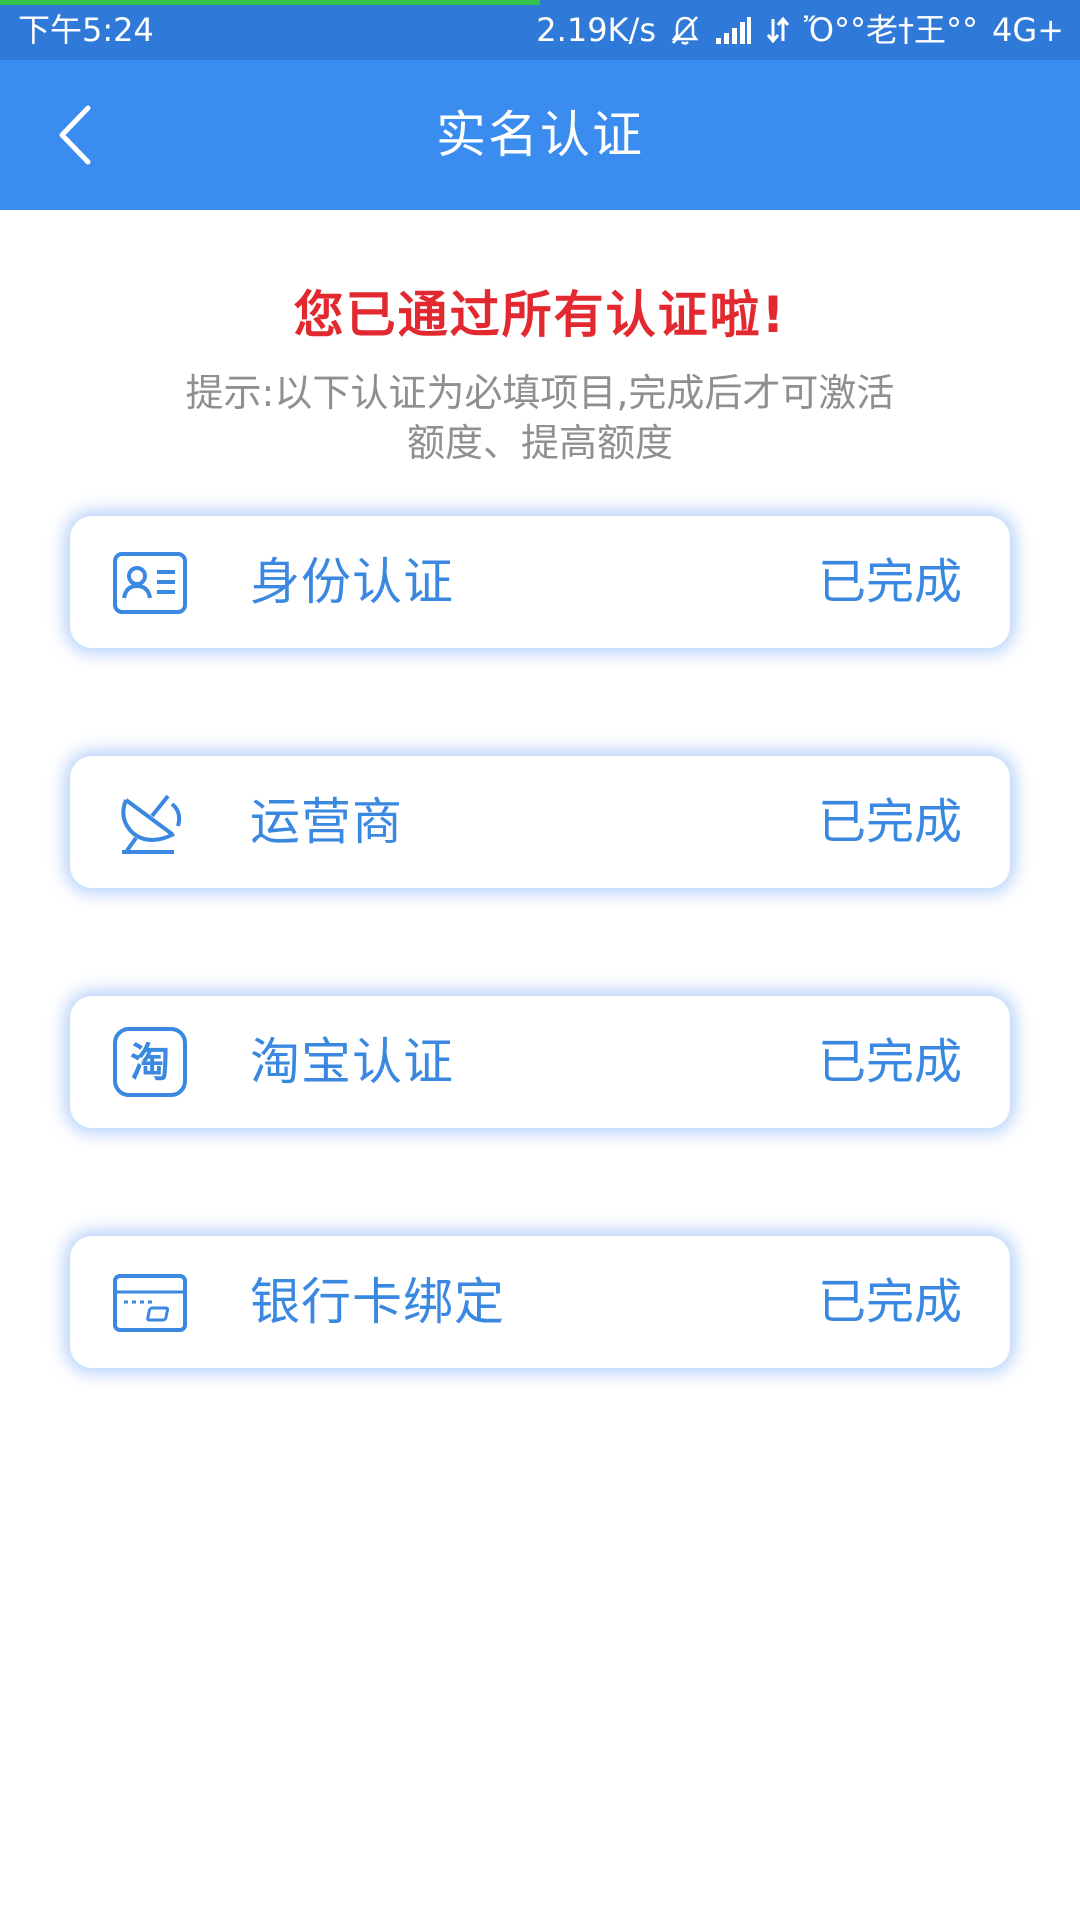  Describe the element at coordinates (778, 30) in the screenshot. I see `data-arrows-icon` at that location.